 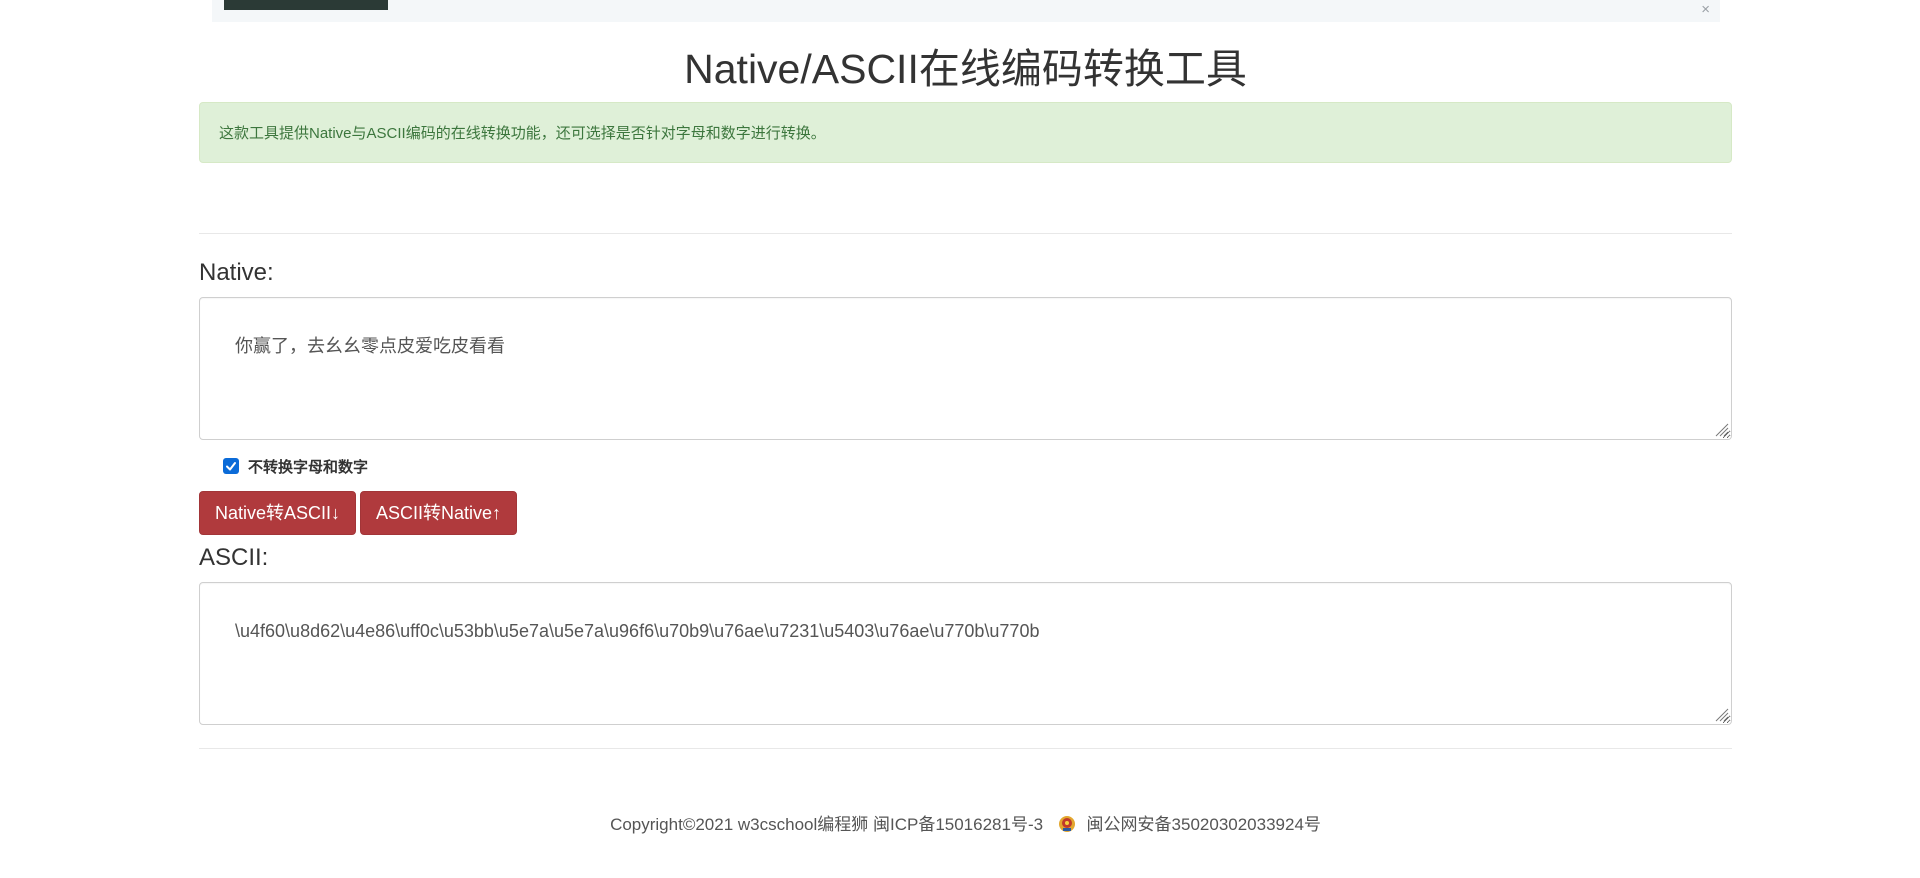 I want to click on banner-image, so click(x=306, y=5).